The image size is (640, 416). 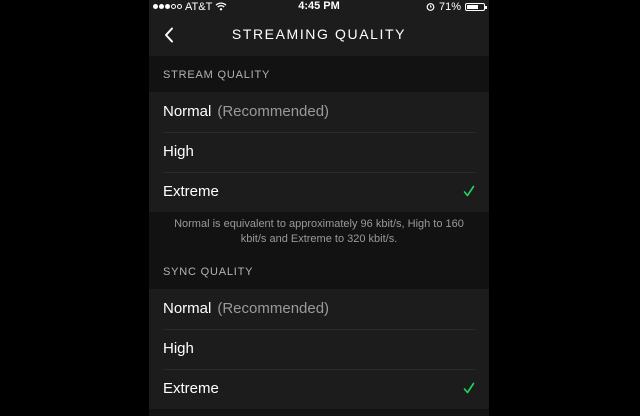 I want to click on battery-percent: 71%, so click(x=449, y=6).